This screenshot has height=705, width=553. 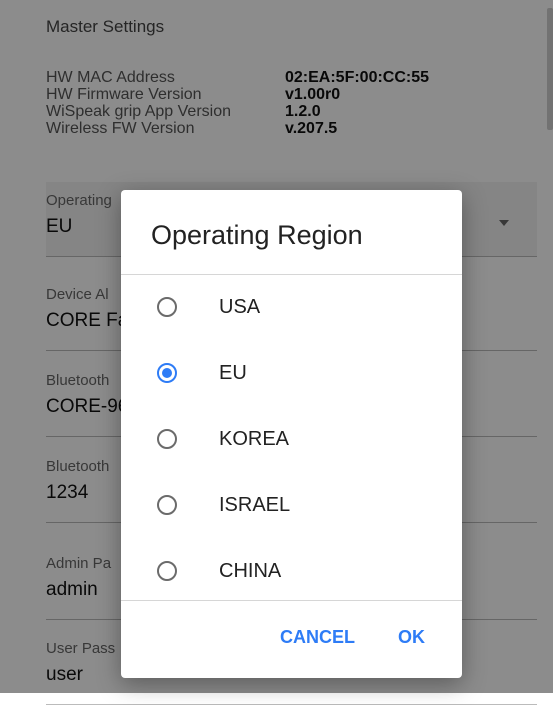 I want to click on option-usa: USA, so click(x=291, y=309).